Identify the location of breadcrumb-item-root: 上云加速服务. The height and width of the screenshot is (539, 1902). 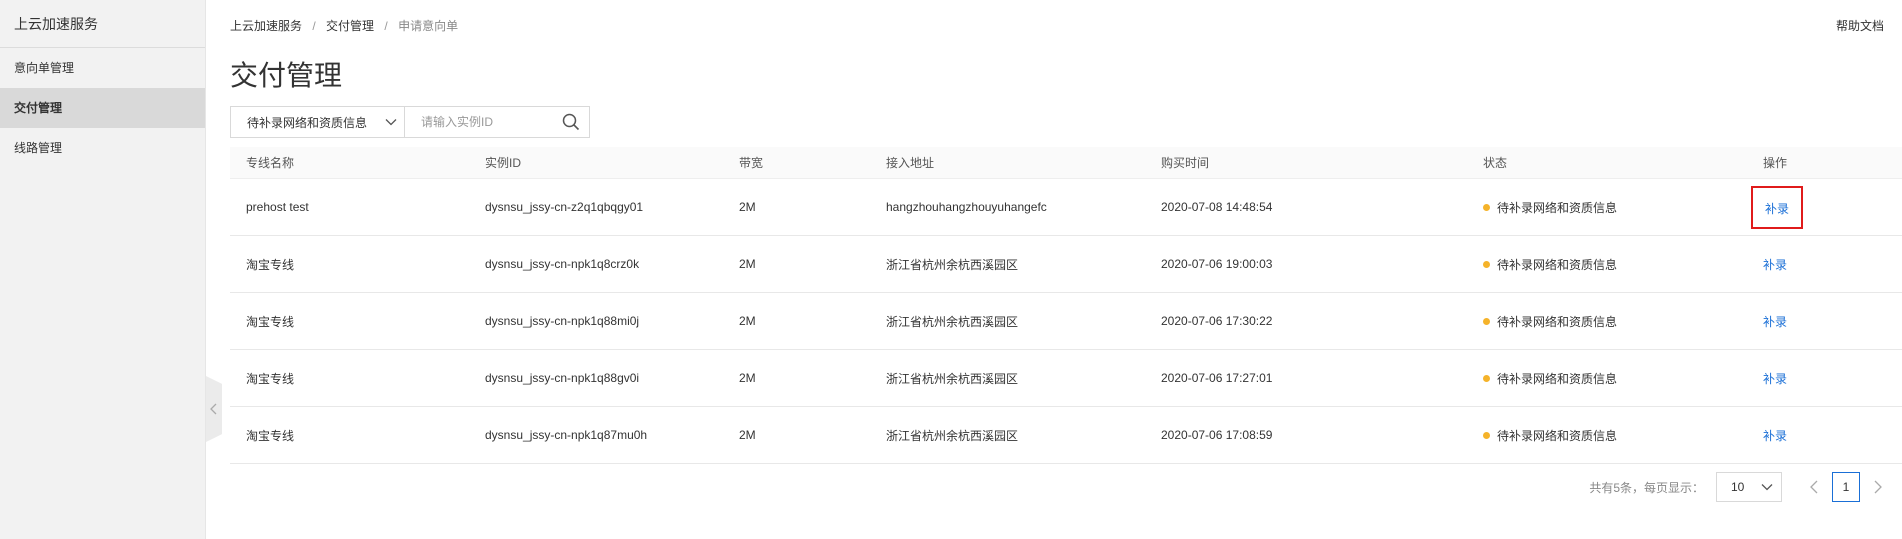
(266, 26).